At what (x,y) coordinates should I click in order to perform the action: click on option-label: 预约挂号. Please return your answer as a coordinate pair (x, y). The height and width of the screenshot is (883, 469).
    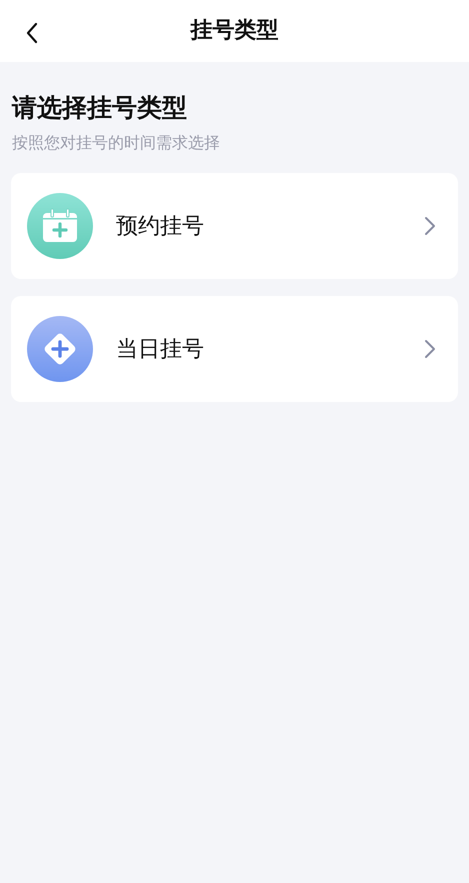
    Looking at the image, I should click on (160, 226).